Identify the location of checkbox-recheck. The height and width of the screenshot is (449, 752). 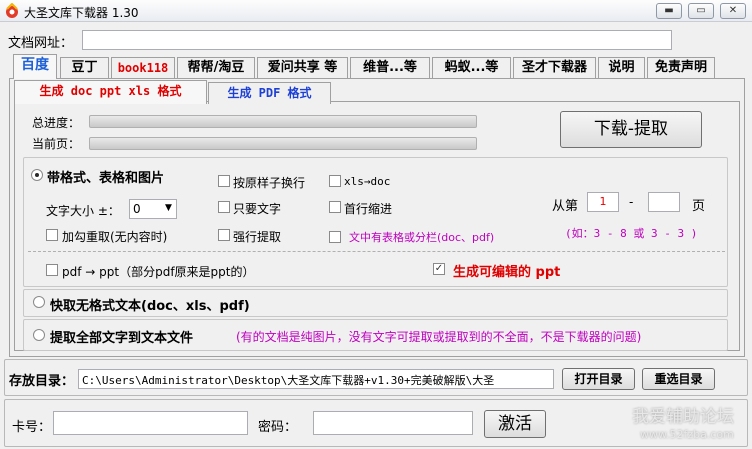
(52, 235).